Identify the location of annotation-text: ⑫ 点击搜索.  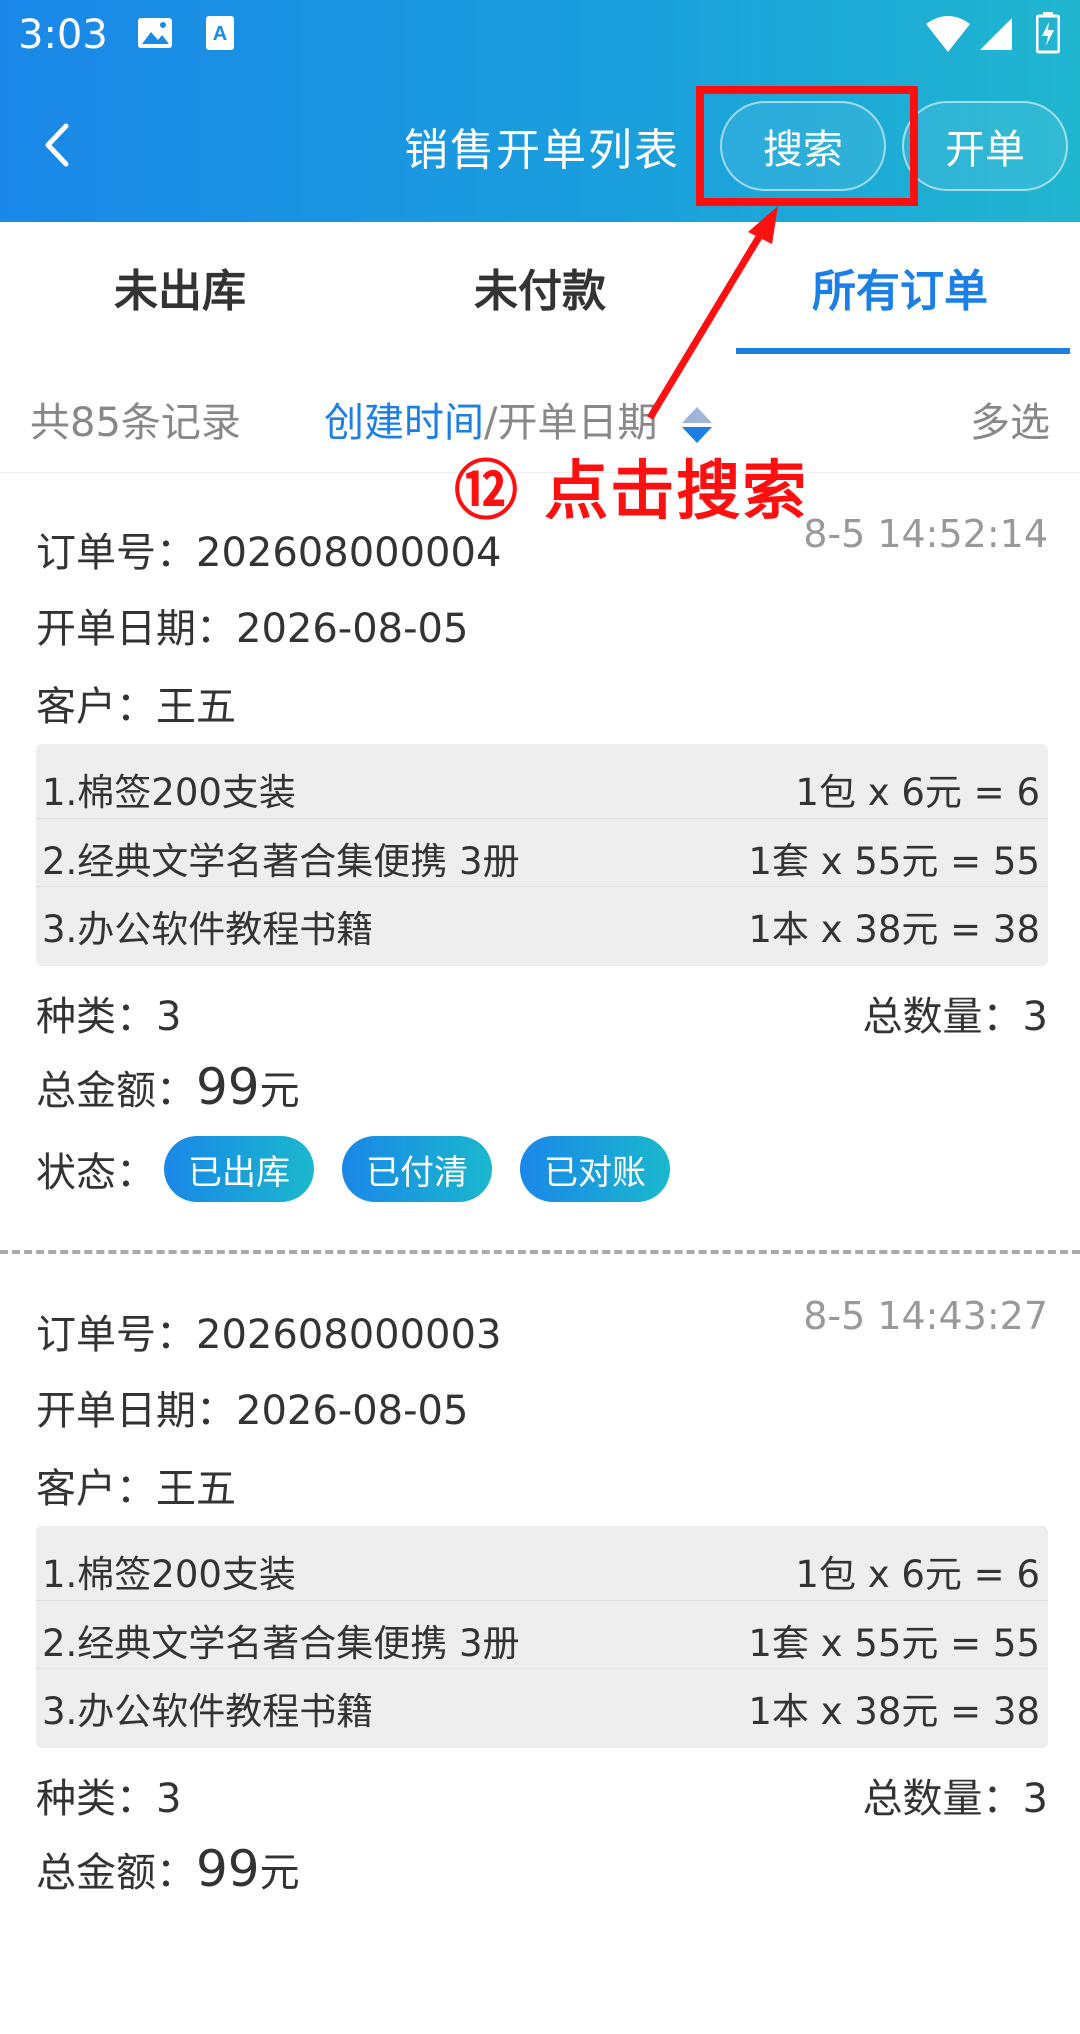
(631, 492).